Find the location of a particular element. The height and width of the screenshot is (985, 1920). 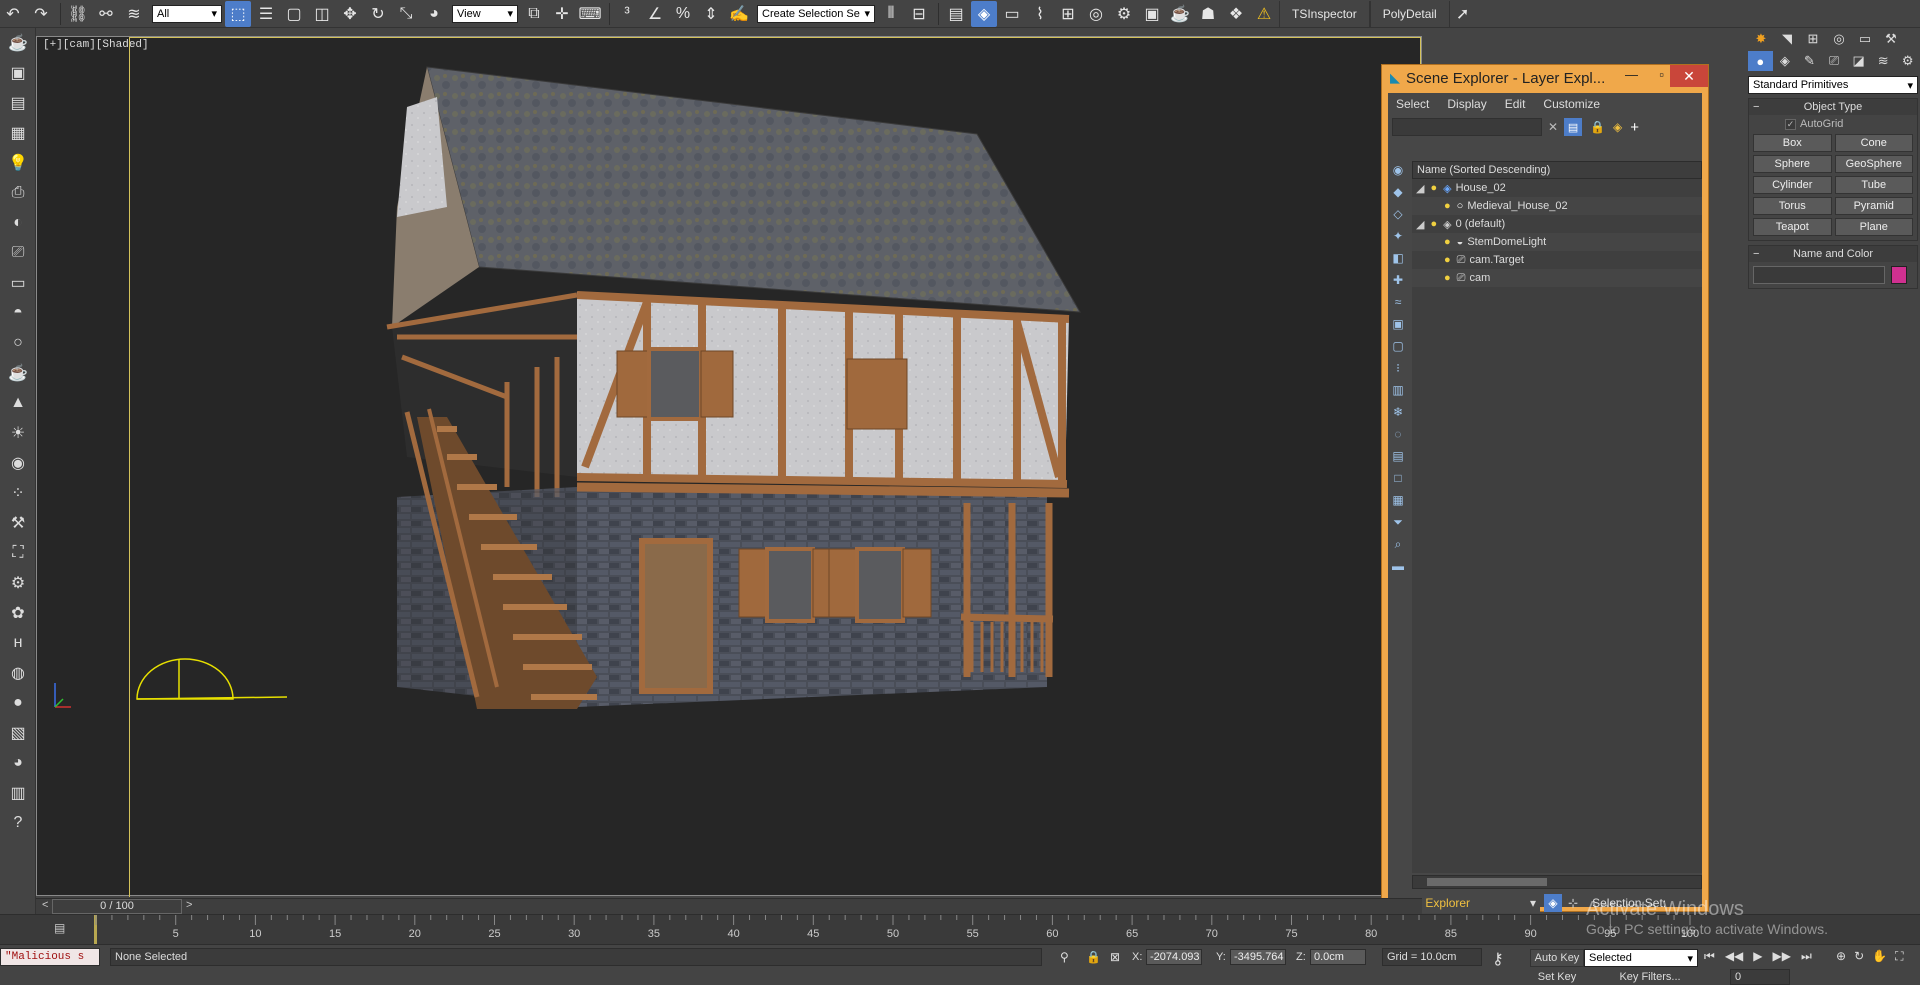

menu-select: Select is located at coordinates (1412, 104).